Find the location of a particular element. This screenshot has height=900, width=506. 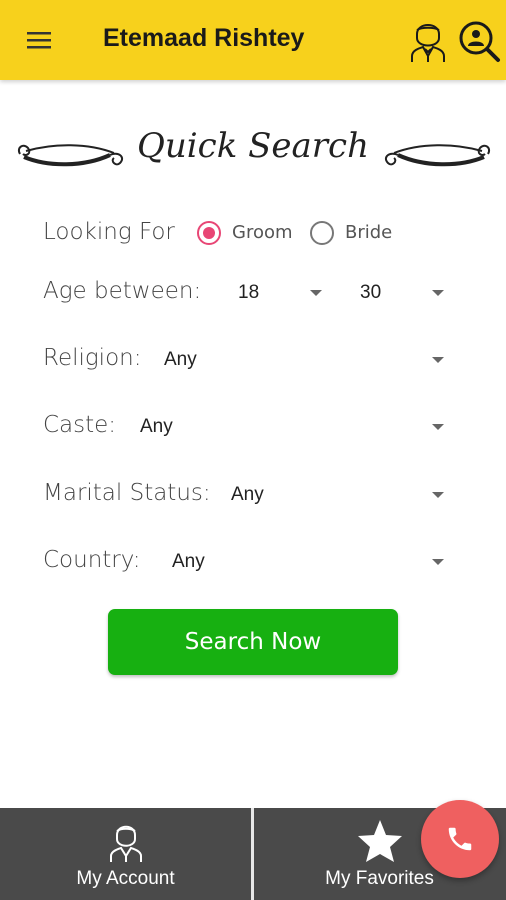

hamburger-menu-icon is located at coordinates (39, 40).